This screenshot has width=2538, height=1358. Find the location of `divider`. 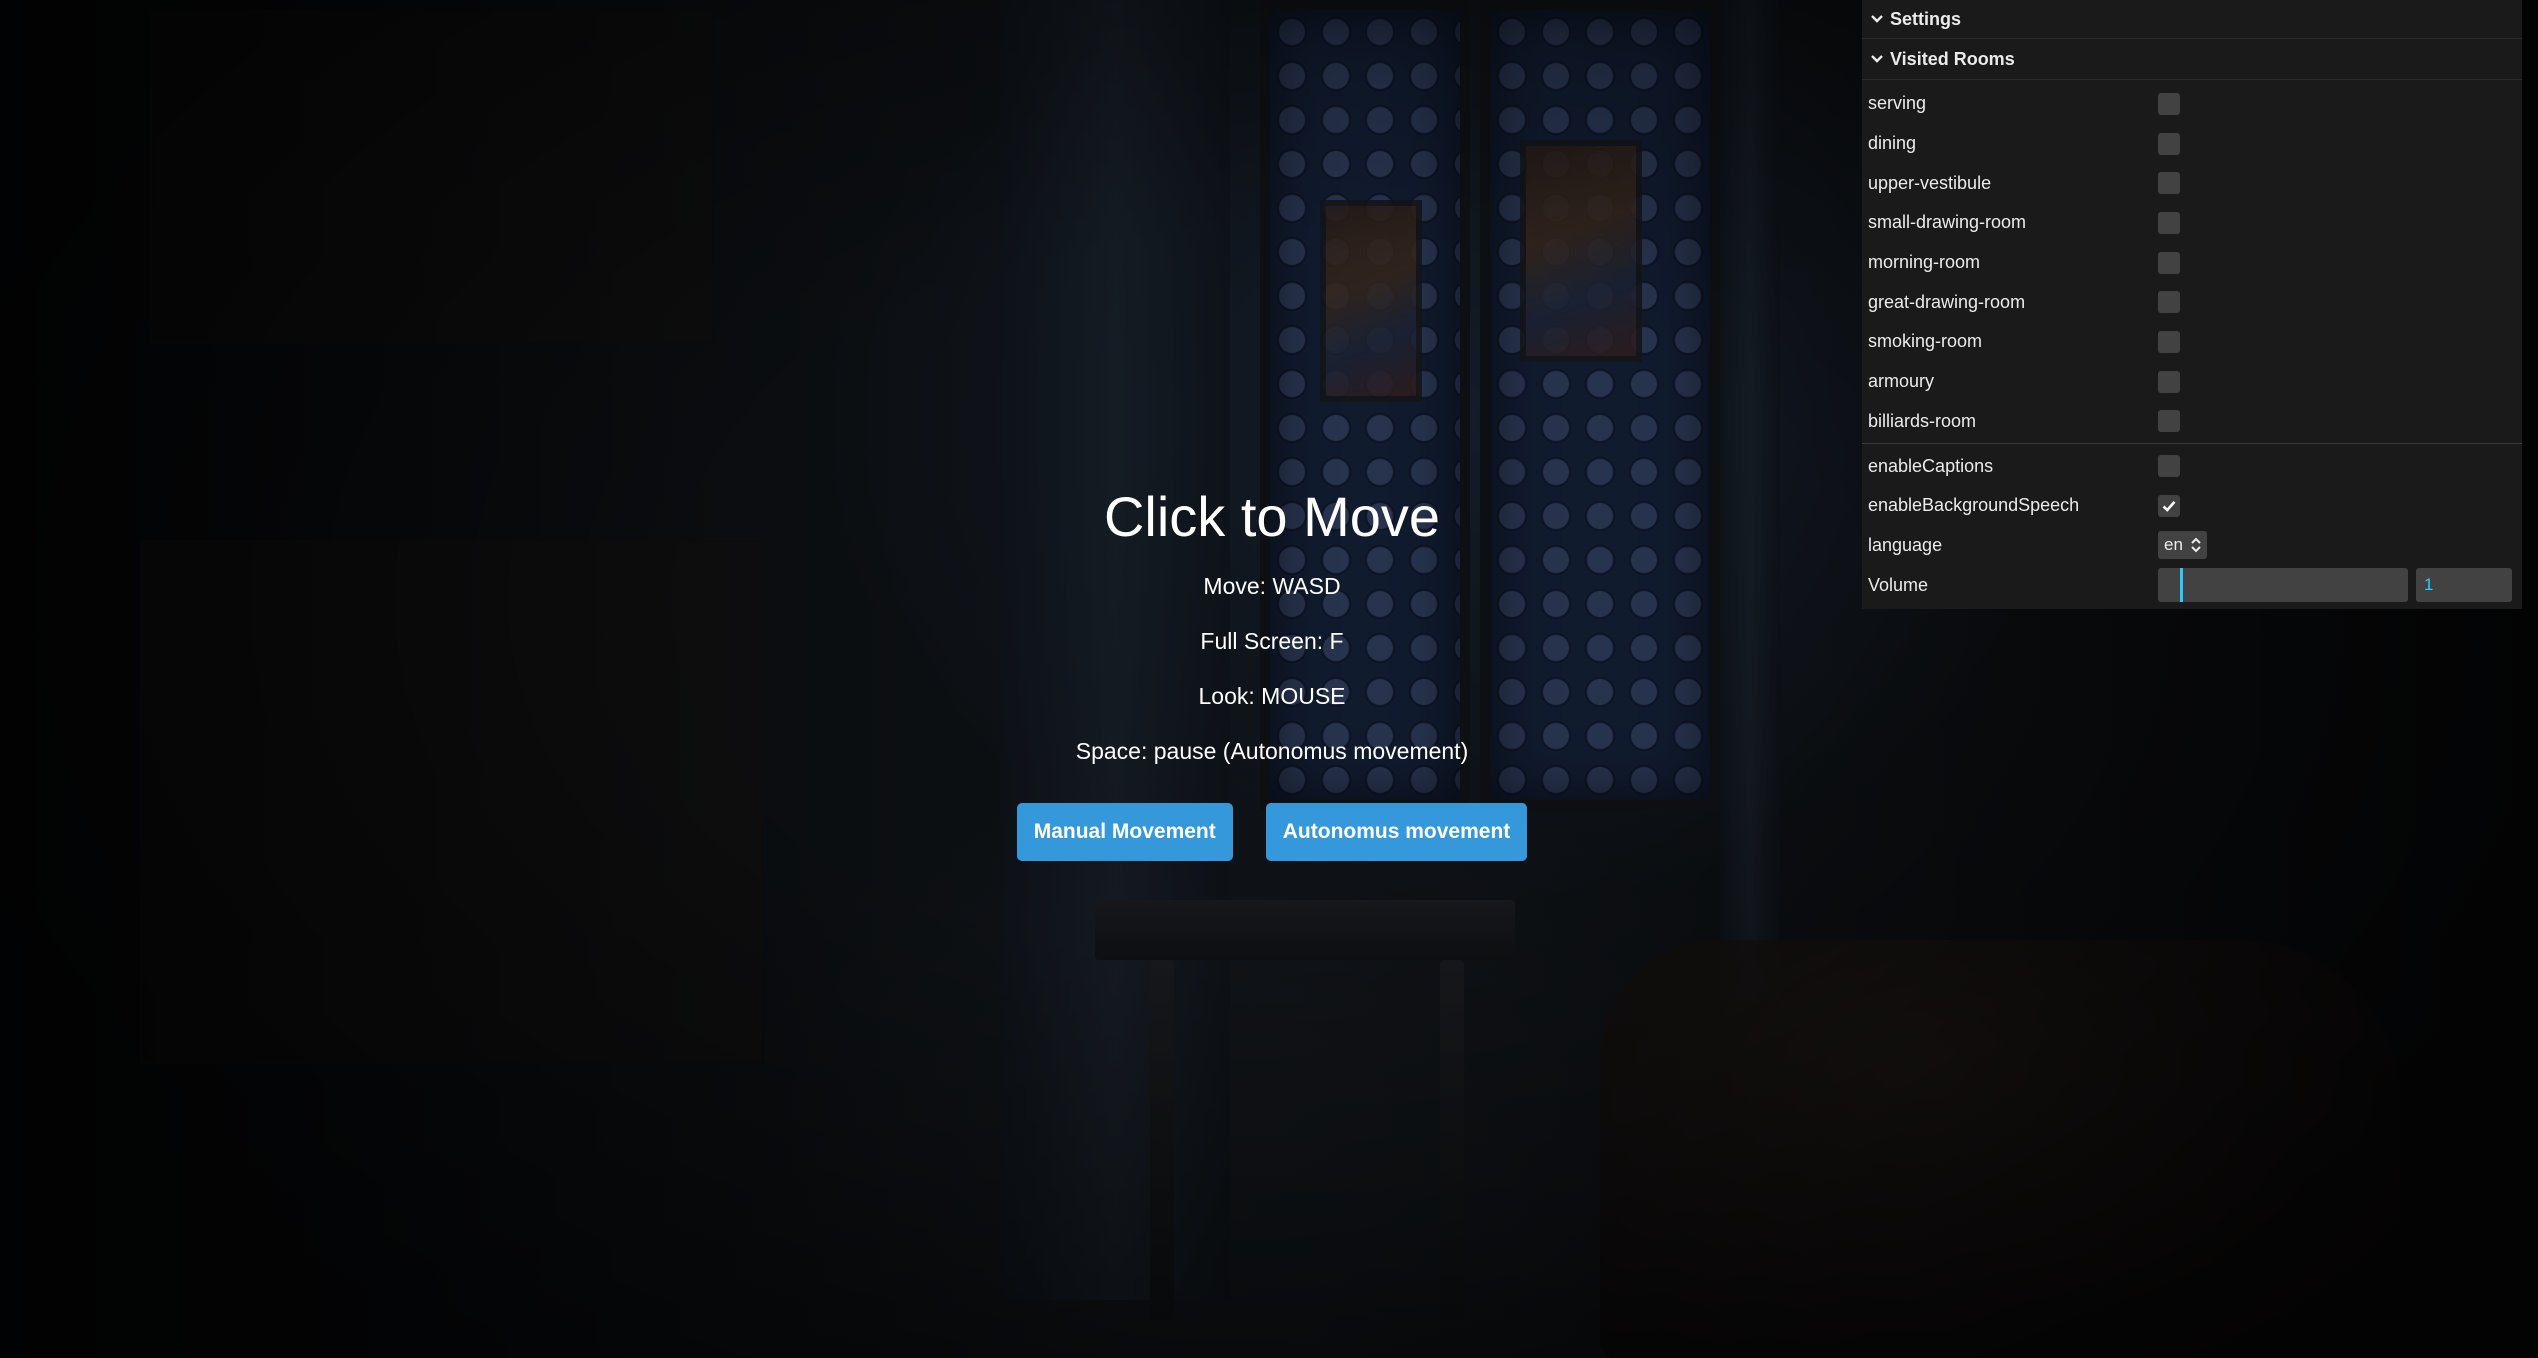

divider is located at coordinates (2192, 444).